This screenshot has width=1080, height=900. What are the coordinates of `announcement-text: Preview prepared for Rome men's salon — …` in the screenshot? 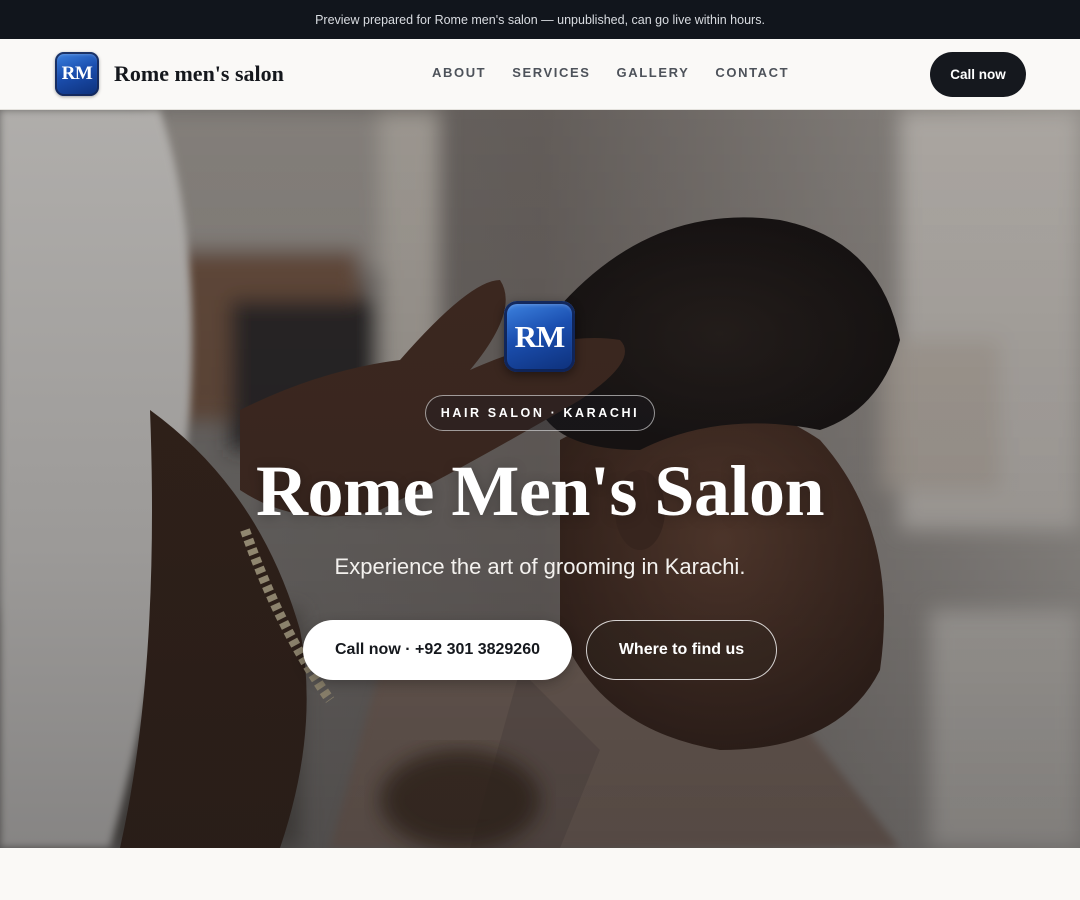 It's located at (540, 19).